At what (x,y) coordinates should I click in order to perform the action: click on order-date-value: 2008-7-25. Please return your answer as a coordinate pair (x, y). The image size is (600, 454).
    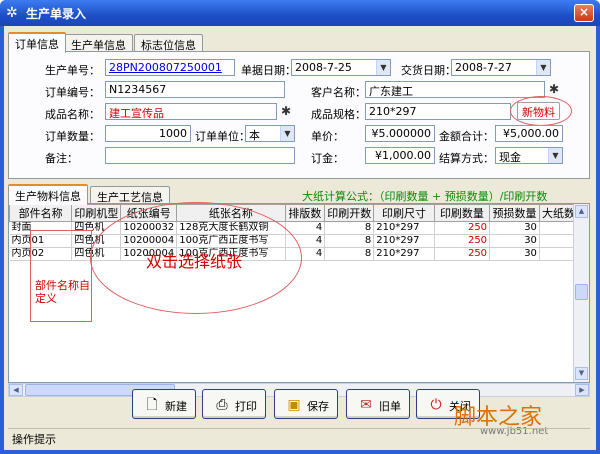
    Looking at the image, I should click on (323, 67).